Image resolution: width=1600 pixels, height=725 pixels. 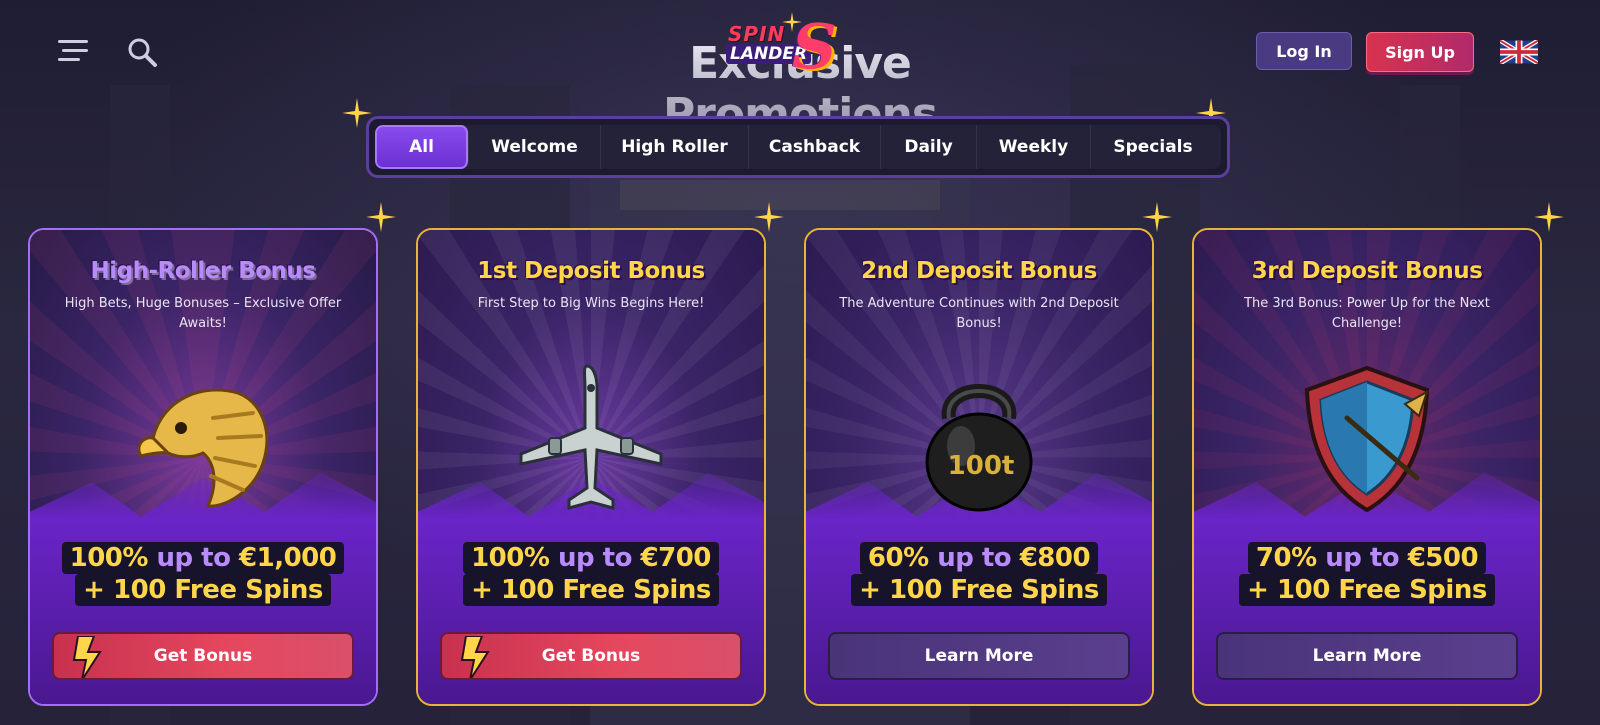 What do you see at coordinates (929, 147) in the screenshot?
I see `tab-daily: Daily` at bounding box center [929, 147].